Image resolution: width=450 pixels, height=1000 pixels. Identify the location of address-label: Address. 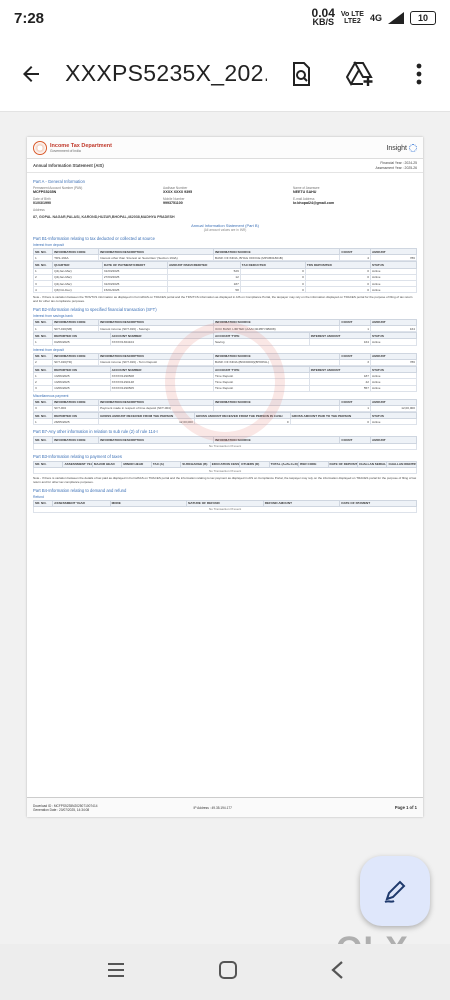
(39, 210).